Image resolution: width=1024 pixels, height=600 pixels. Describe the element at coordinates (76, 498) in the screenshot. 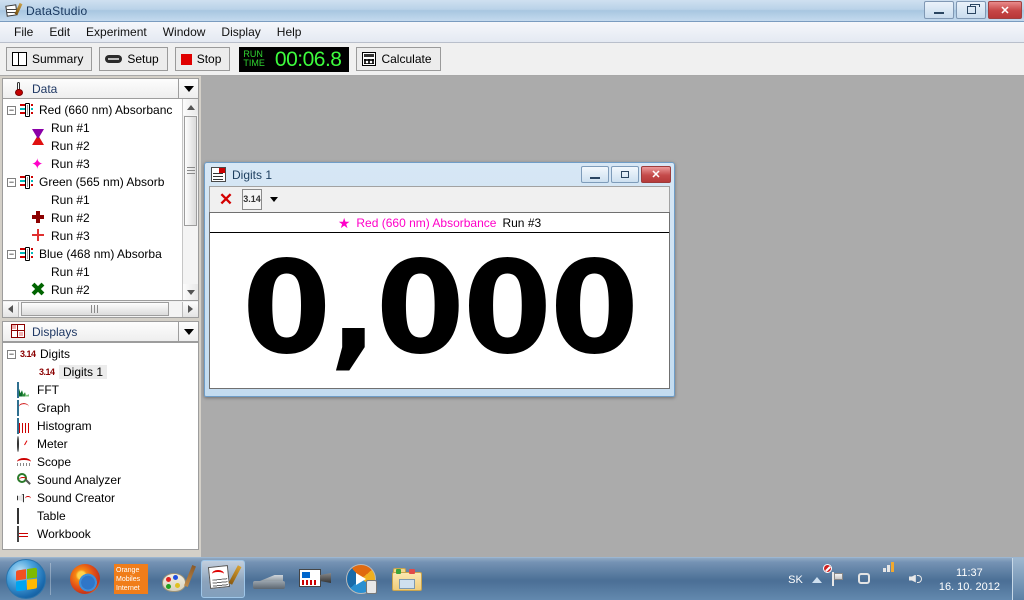

I see `tree-item-label: Sound Creator` at that location.